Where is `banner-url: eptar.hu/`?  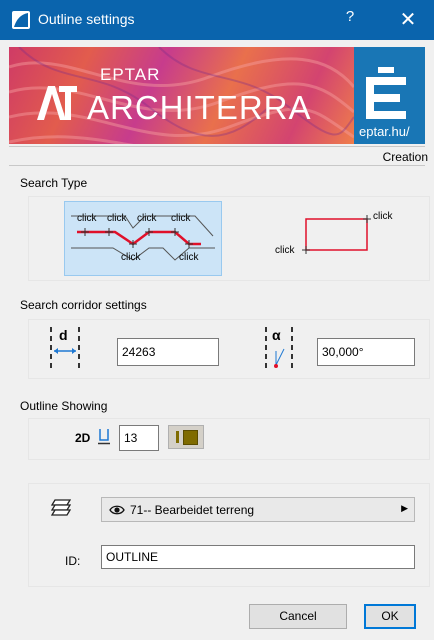 banner-url: eptar.hu/ is located at coordinates (384, 131).